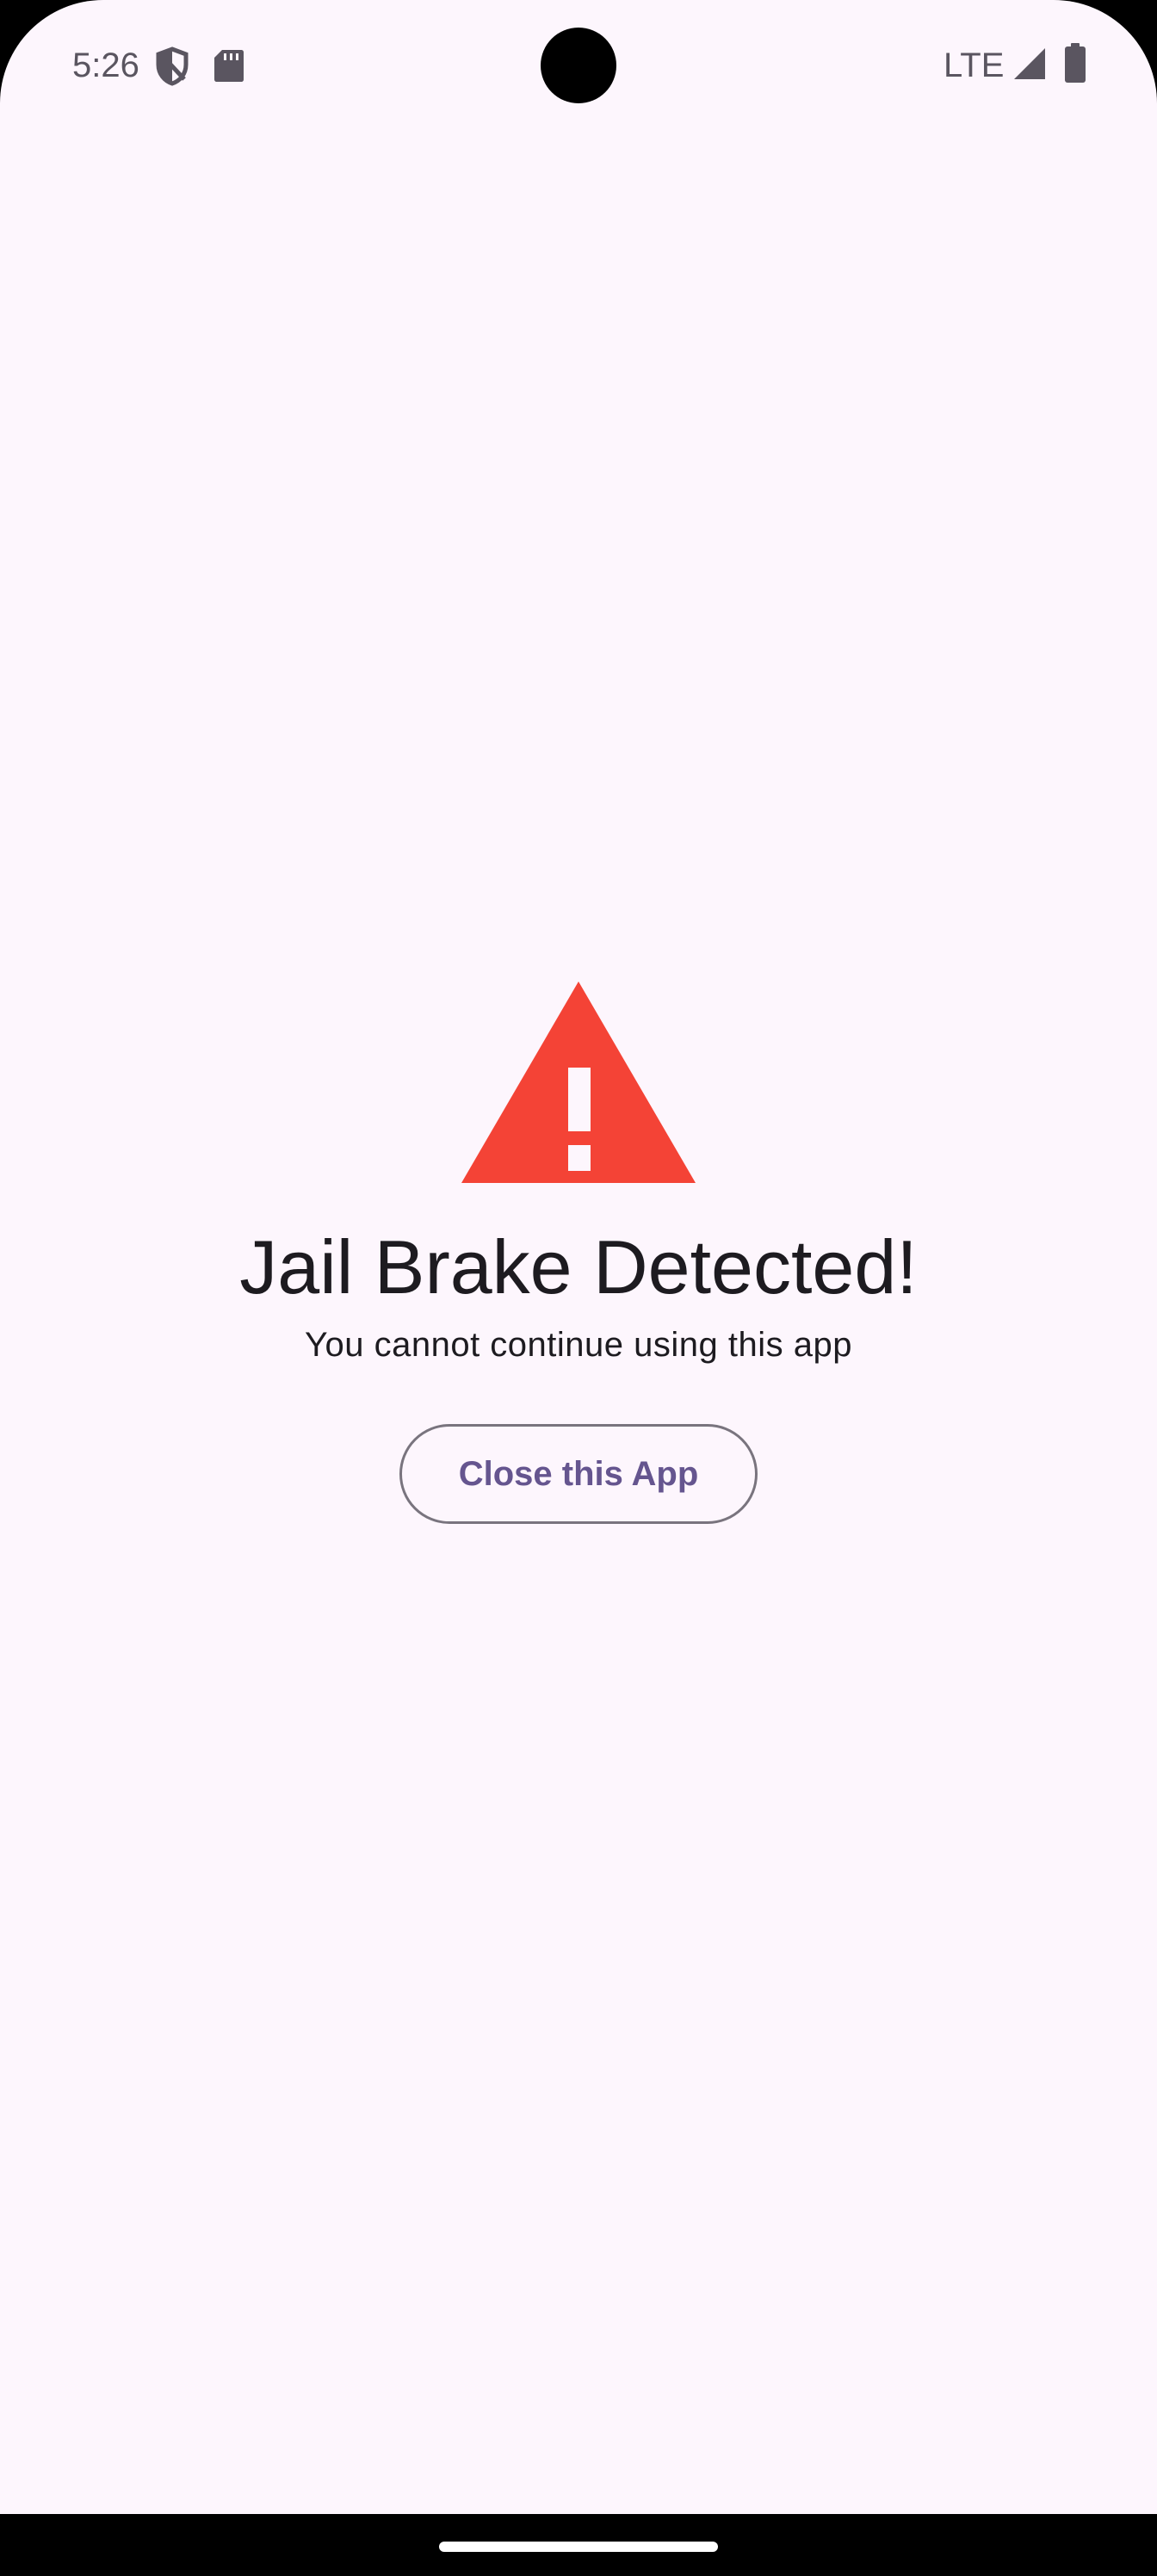  Describe the element at coordinates (579, 1267) in the screenshot. I see `alert-title: Jail Brake Detected!` at that location.